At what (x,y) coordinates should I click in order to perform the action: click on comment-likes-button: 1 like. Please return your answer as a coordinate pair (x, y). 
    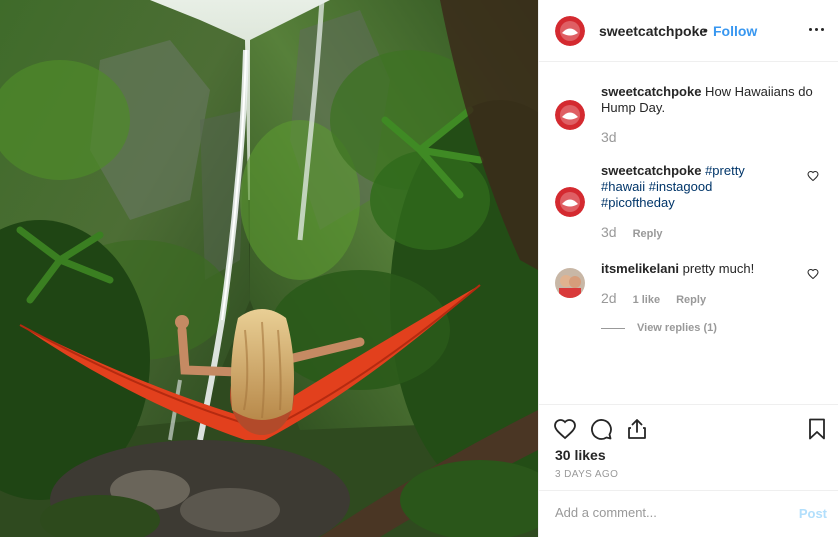
    Looking at the image, I should click on (647, 300).